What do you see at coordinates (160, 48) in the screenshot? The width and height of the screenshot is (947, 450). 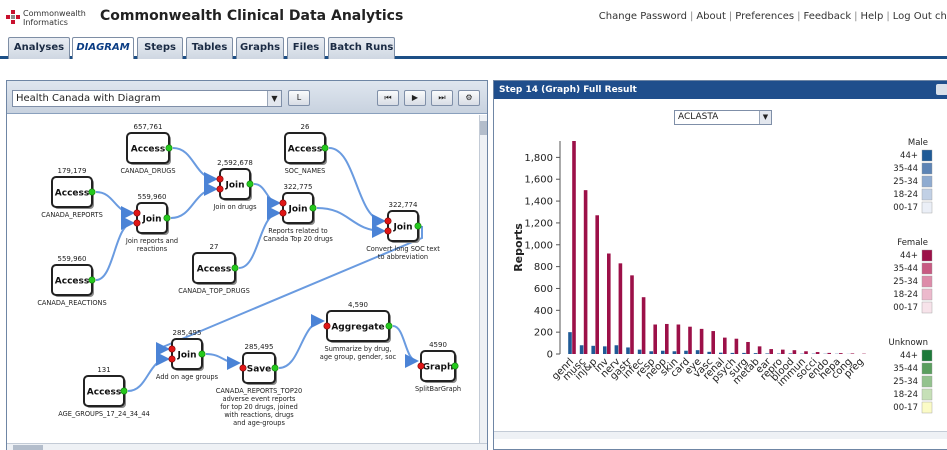 I see `tab-steps: Steps` at bounding box center [160, 48].